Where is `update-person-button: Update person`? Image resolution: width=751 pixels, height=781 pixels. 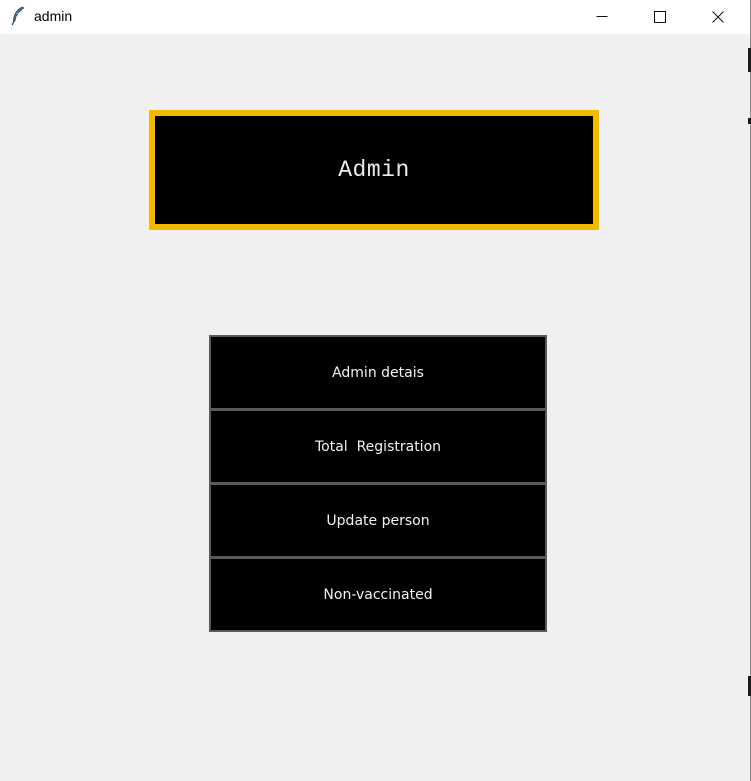 update-person-button: Update person is located at coordinates (378, 520).